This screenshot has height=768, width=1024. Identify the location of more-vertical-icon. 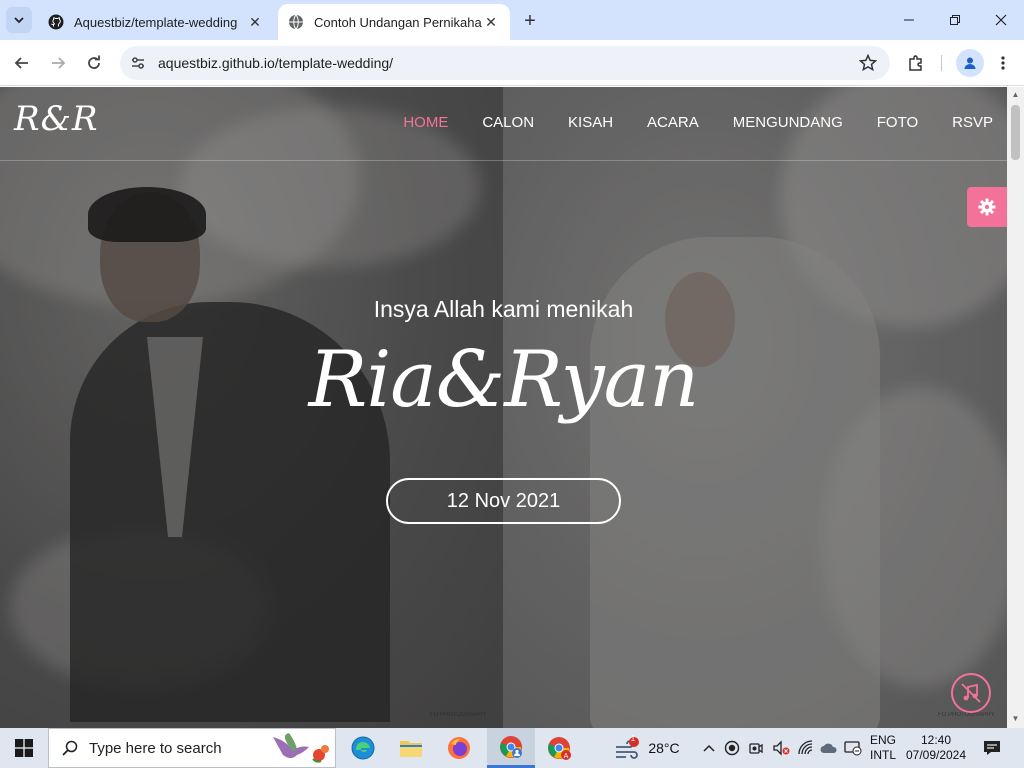
(1003, 63).